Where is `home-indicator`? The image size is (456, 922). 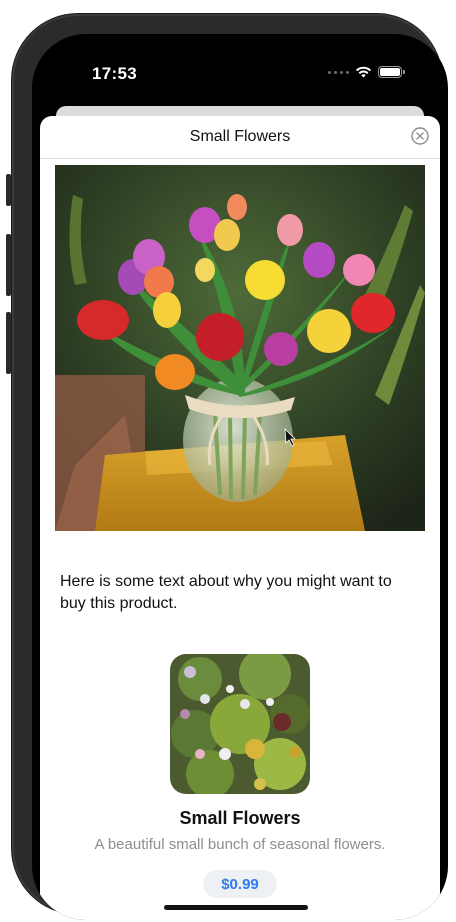 home-indicator is located at coordinates (236, 907).